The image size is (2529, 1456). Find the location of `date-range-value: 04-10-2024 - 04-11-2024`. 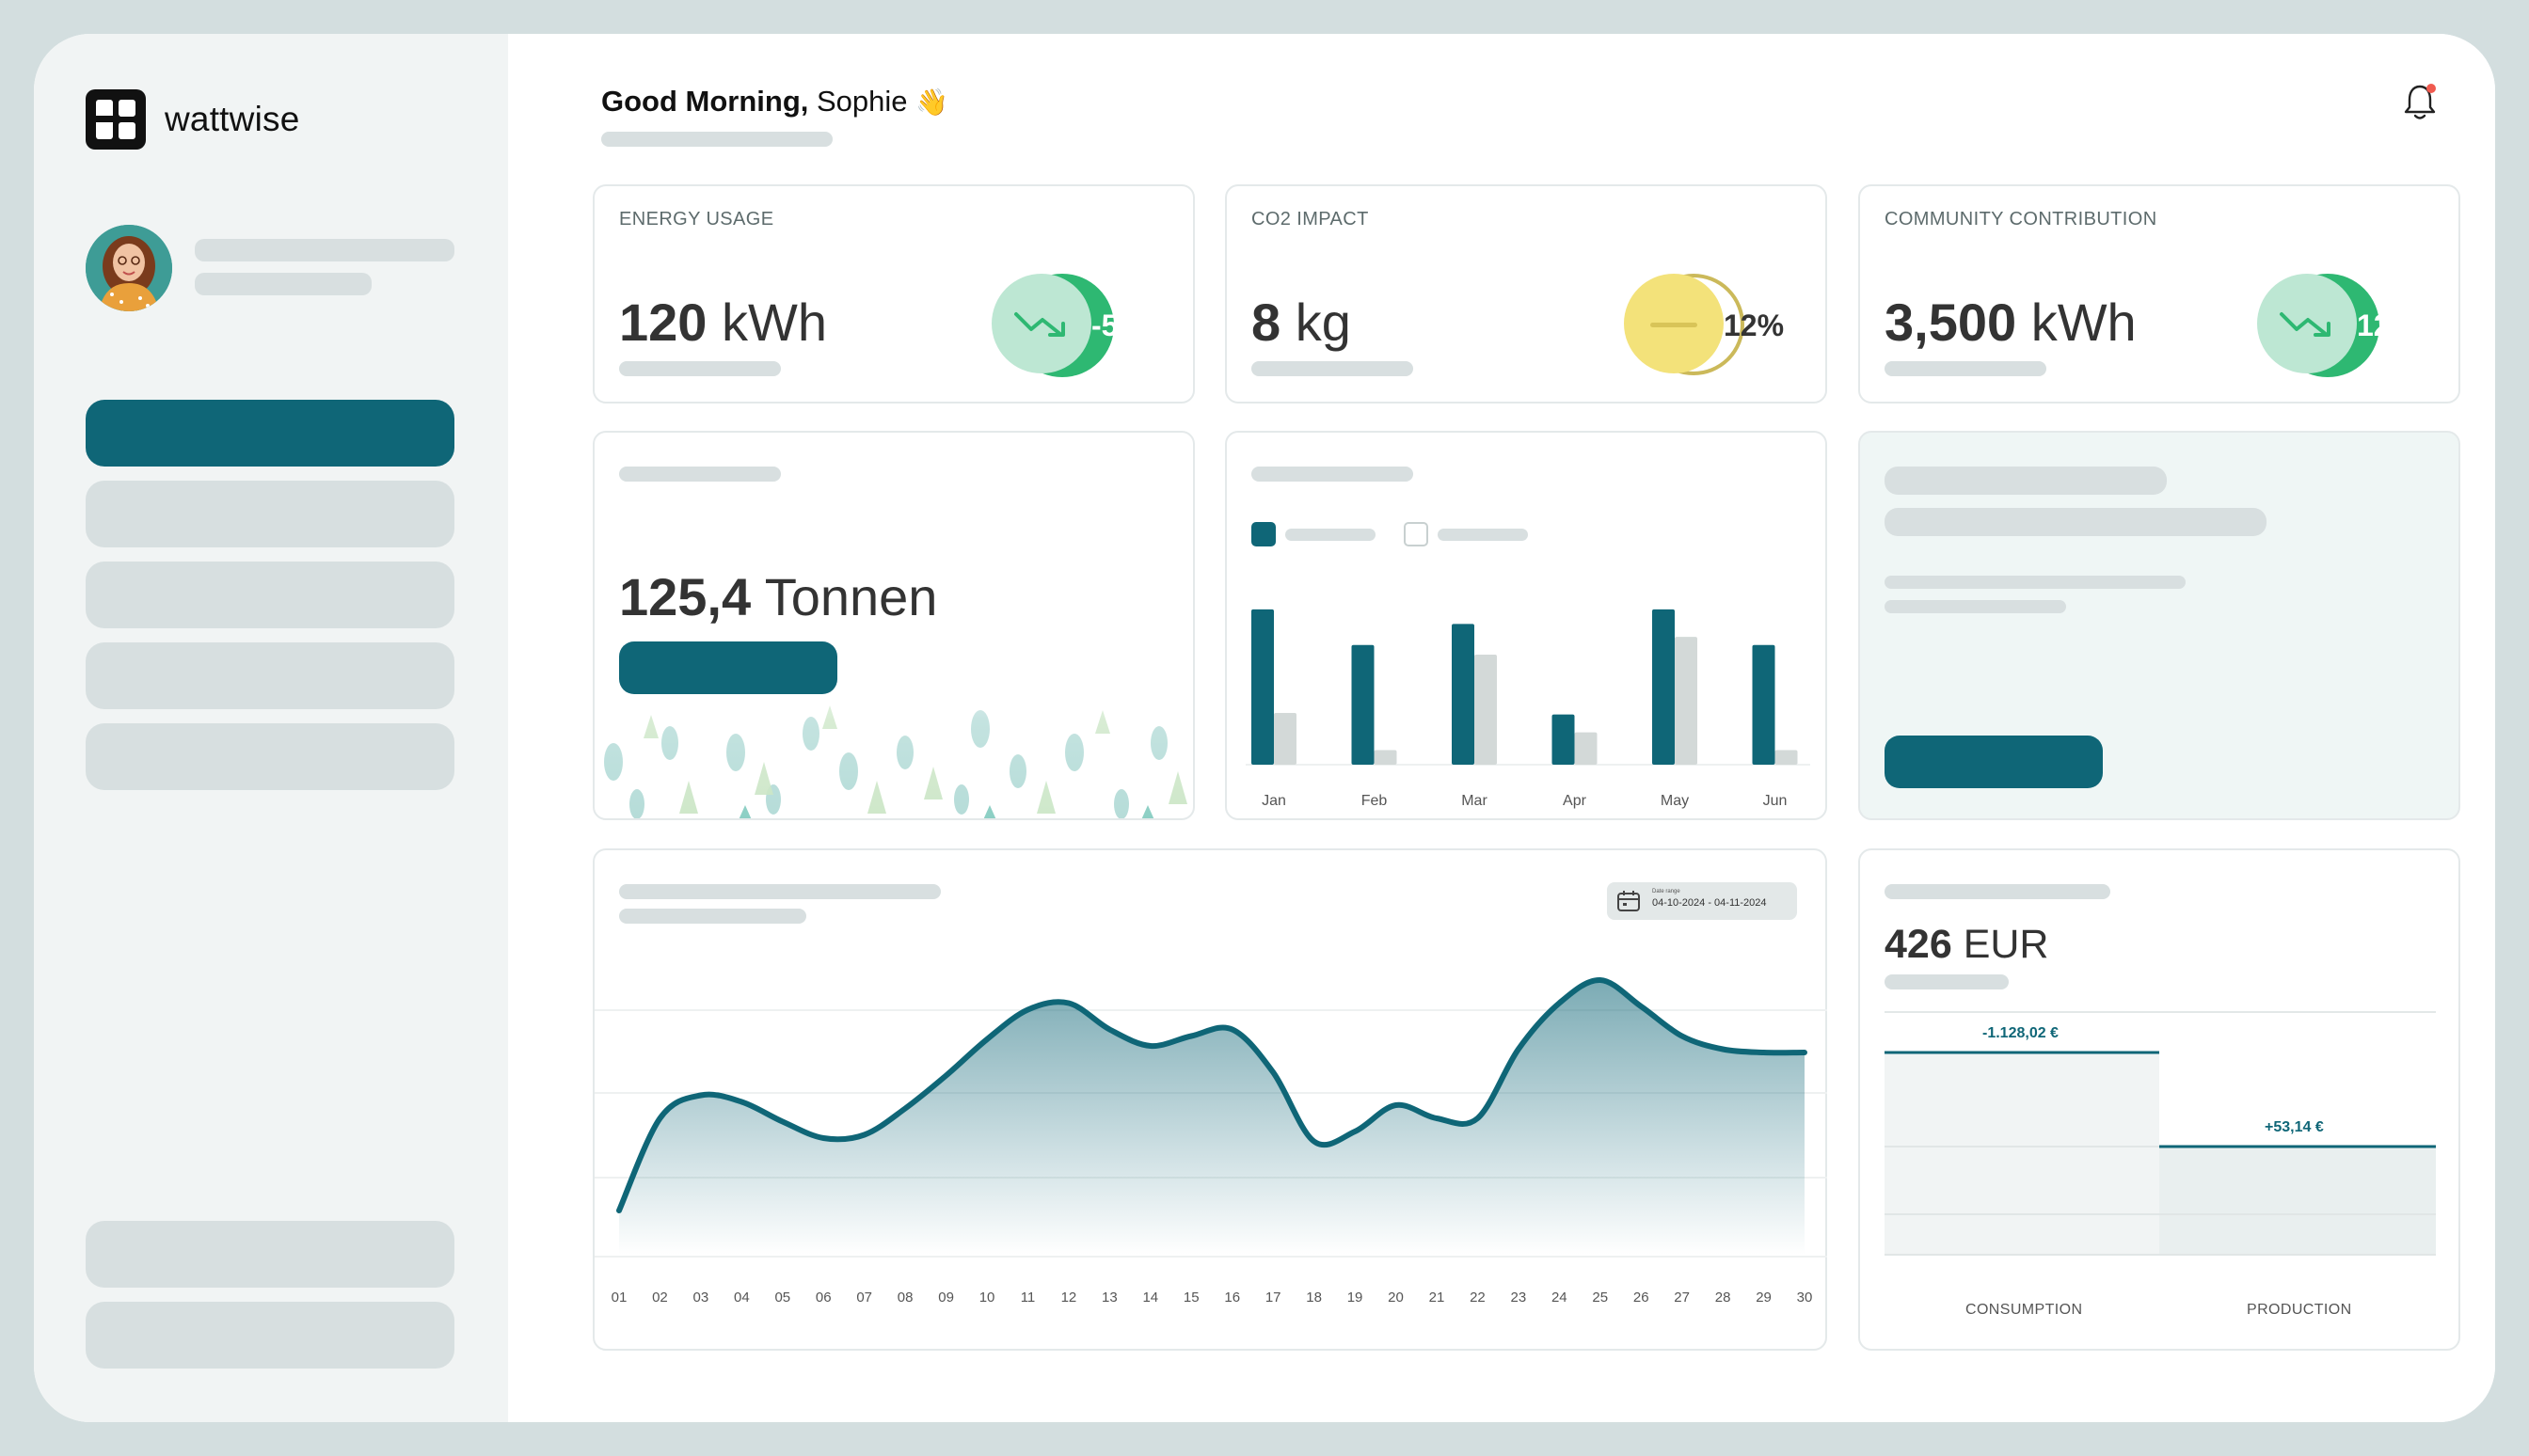

date-range-value: 04-10-2024 - 04-11-2024 is located at coordinates (1709, 903).